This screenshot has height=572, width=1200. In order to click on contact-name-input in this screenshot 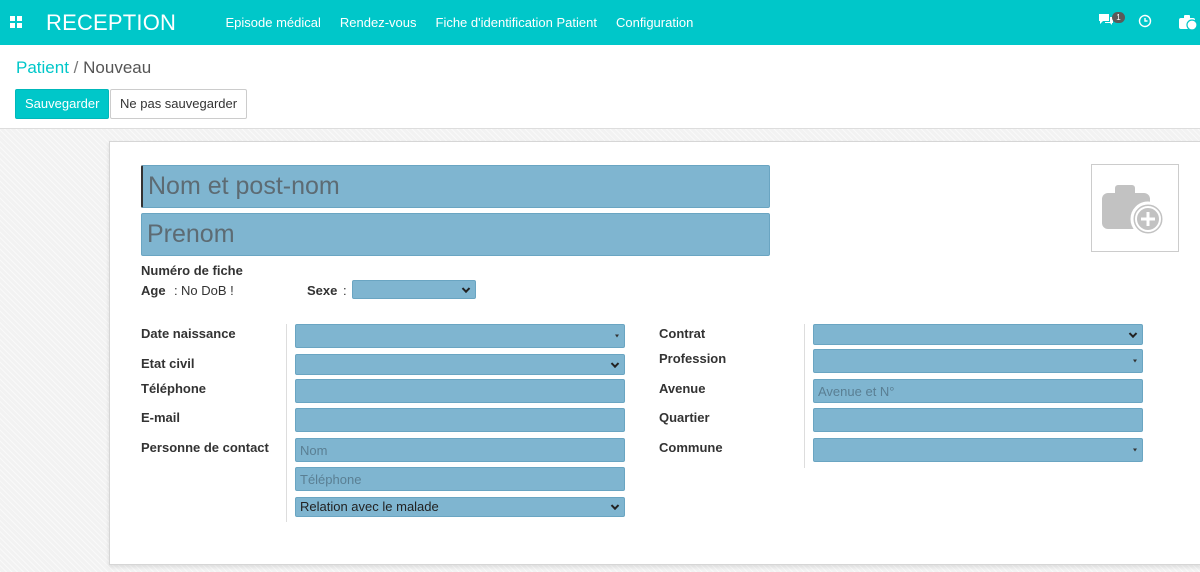, I will do `click(460, 450)`.